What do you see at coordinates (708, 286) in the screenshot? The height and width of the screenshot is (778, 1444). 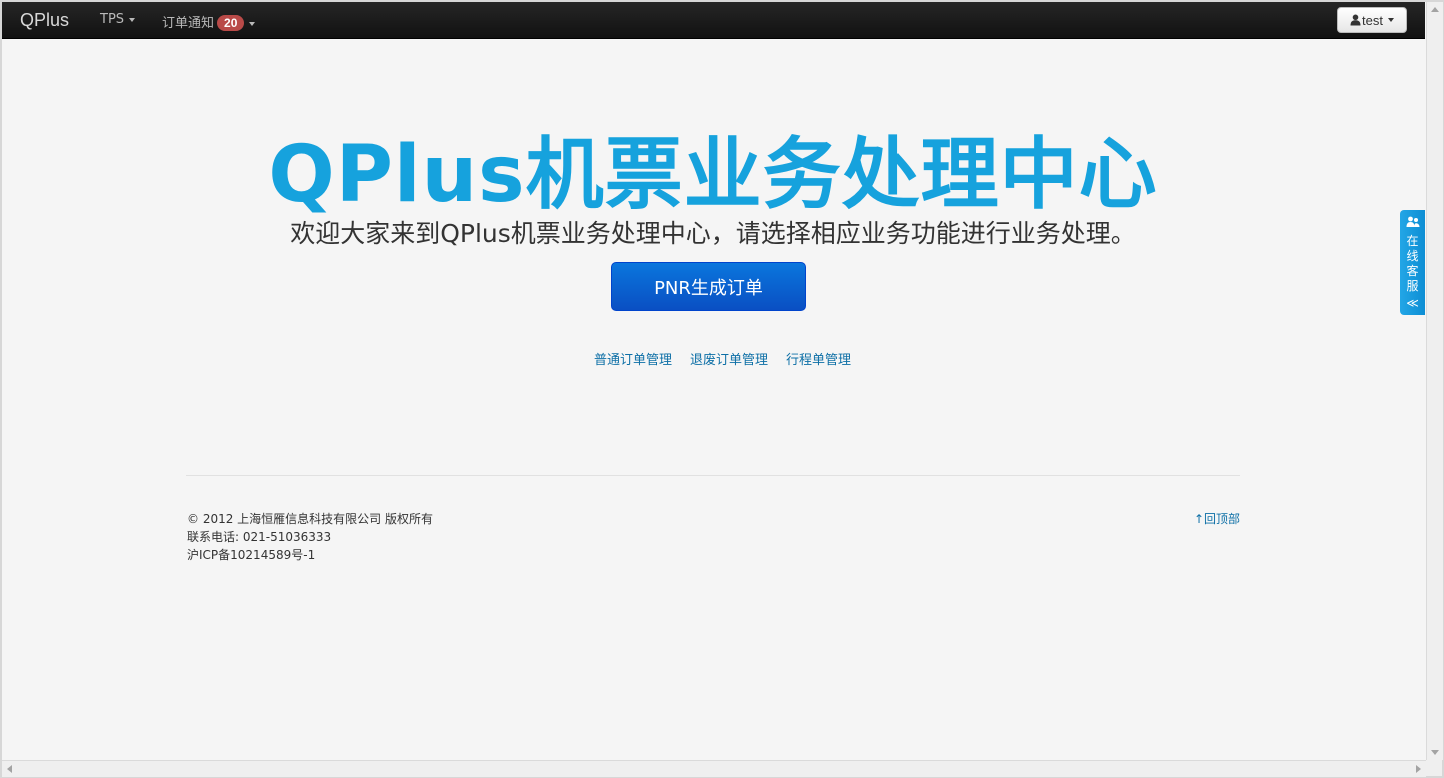 I see `pnr-create-order-button: PNR生成订单` at bounding box center [708, 286].